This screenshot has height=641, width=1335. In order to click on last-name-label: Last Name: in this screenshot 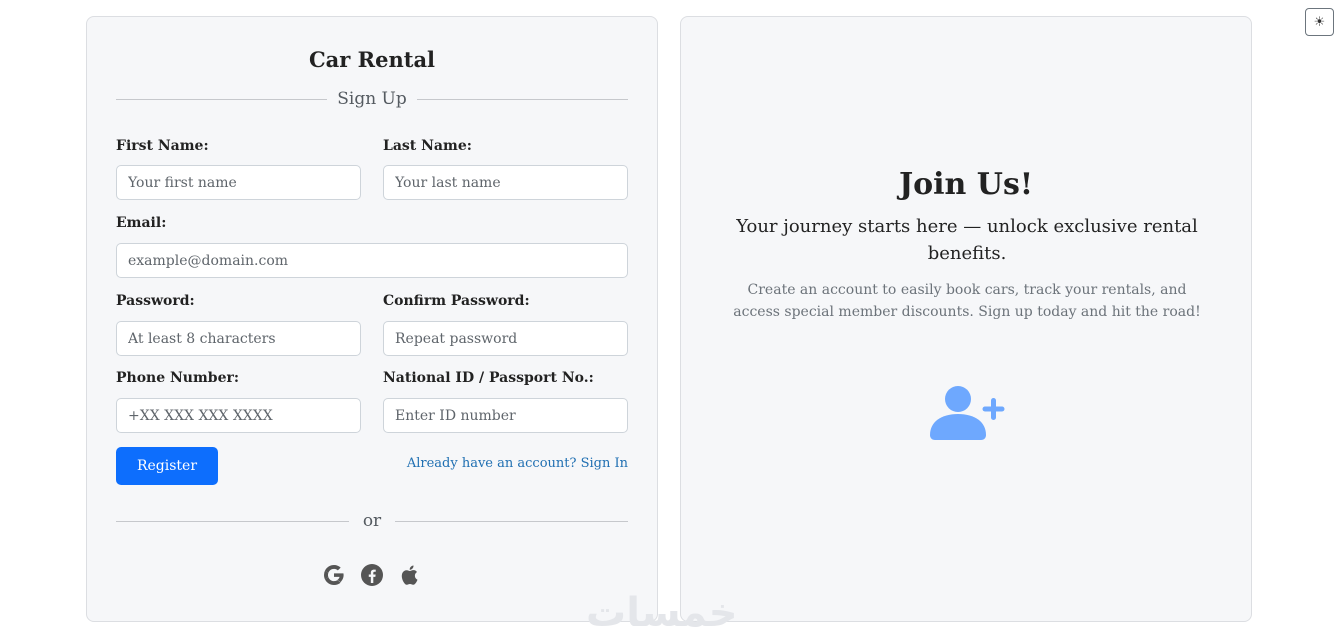, I will do `click(427, 146)`.